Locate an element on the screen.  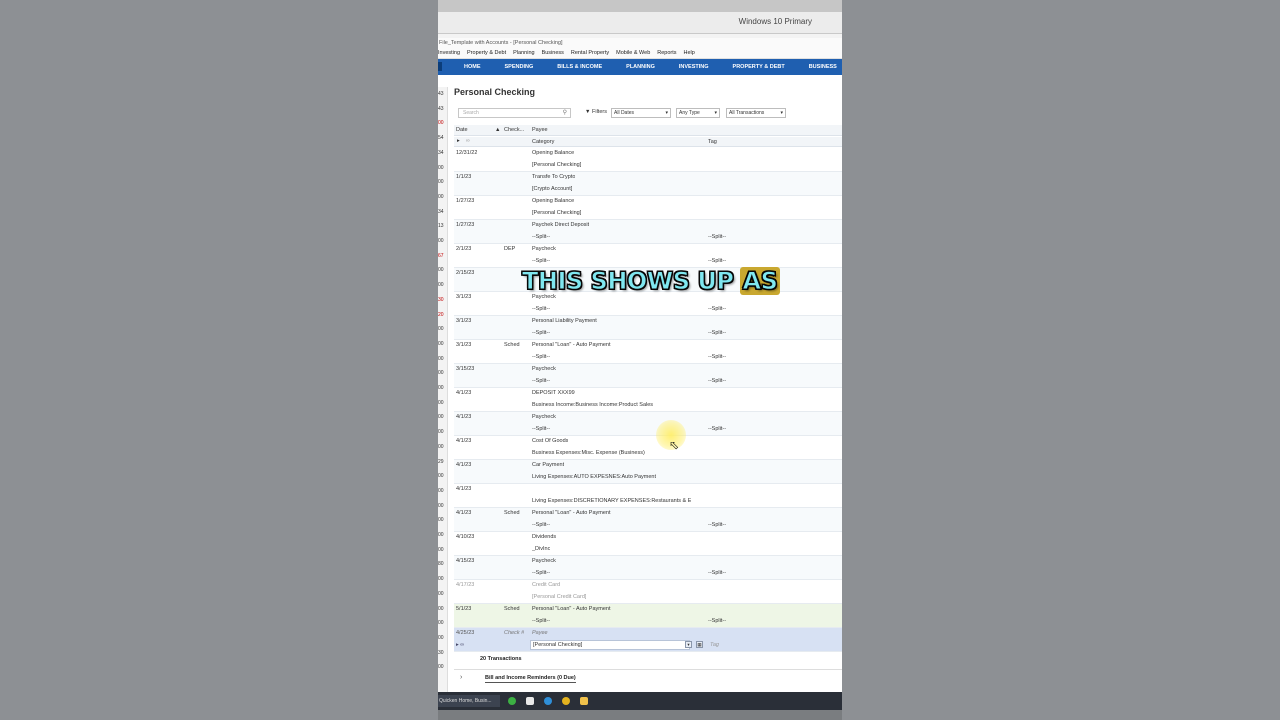
new-check-field: Check # is located at coordinates (514, 633).